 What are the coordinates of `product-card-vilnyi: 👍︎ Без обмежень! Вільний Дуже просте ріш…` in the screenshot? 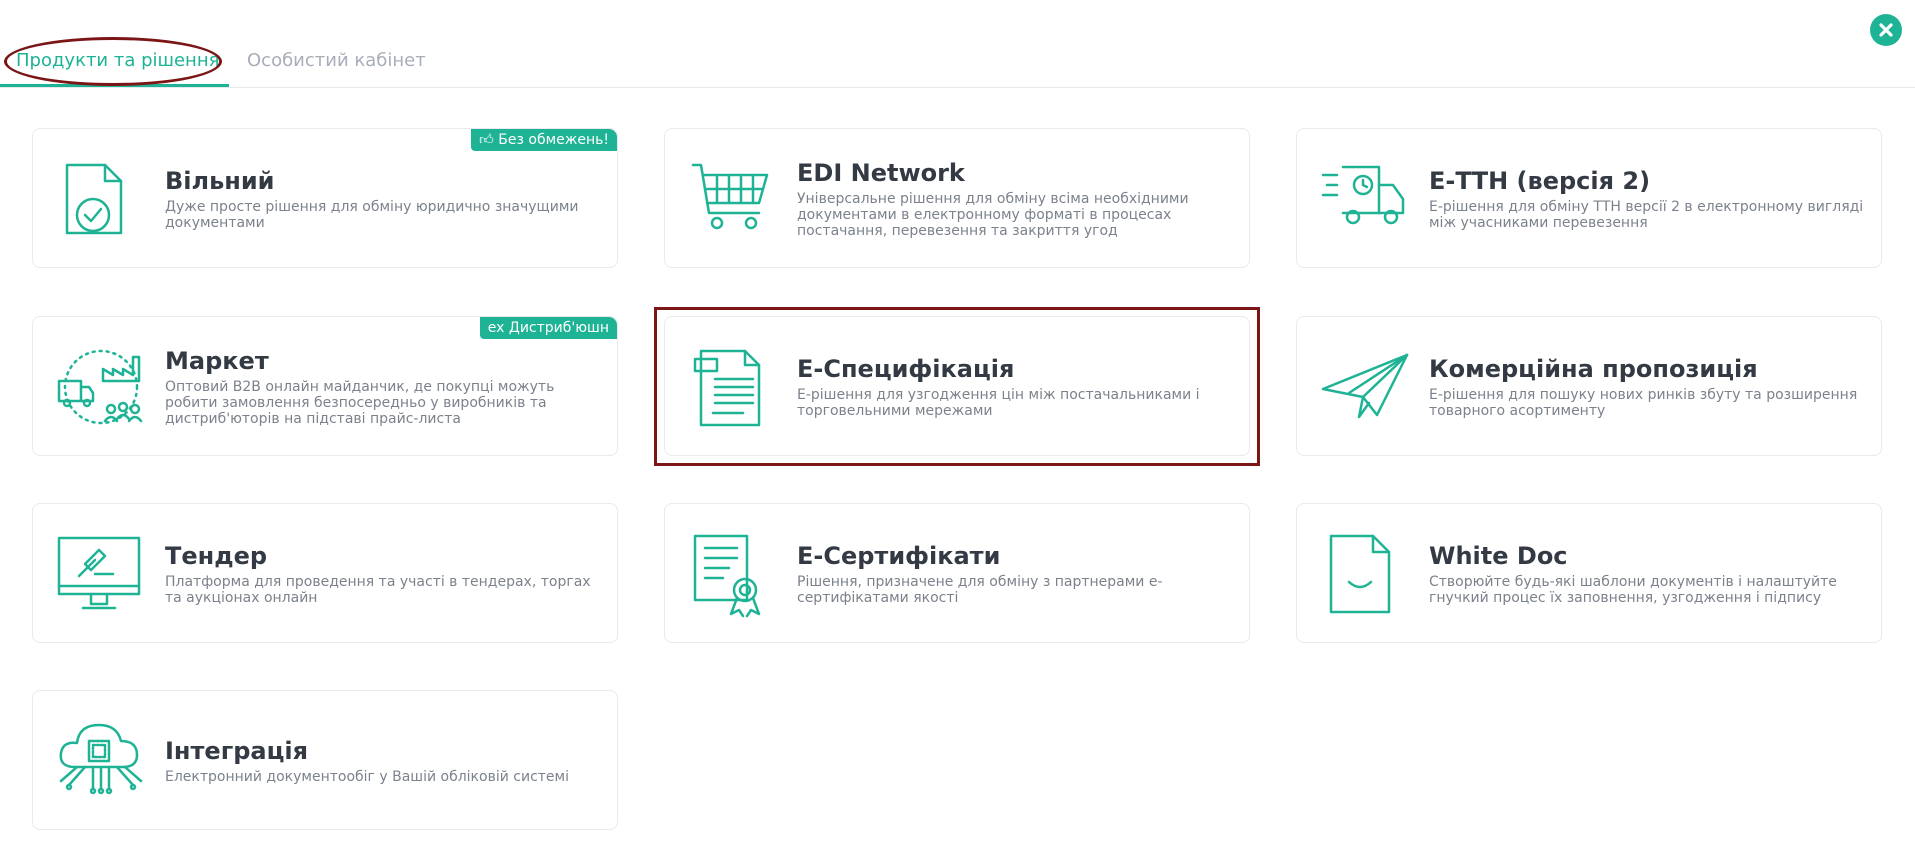 It's located at (325, 198).